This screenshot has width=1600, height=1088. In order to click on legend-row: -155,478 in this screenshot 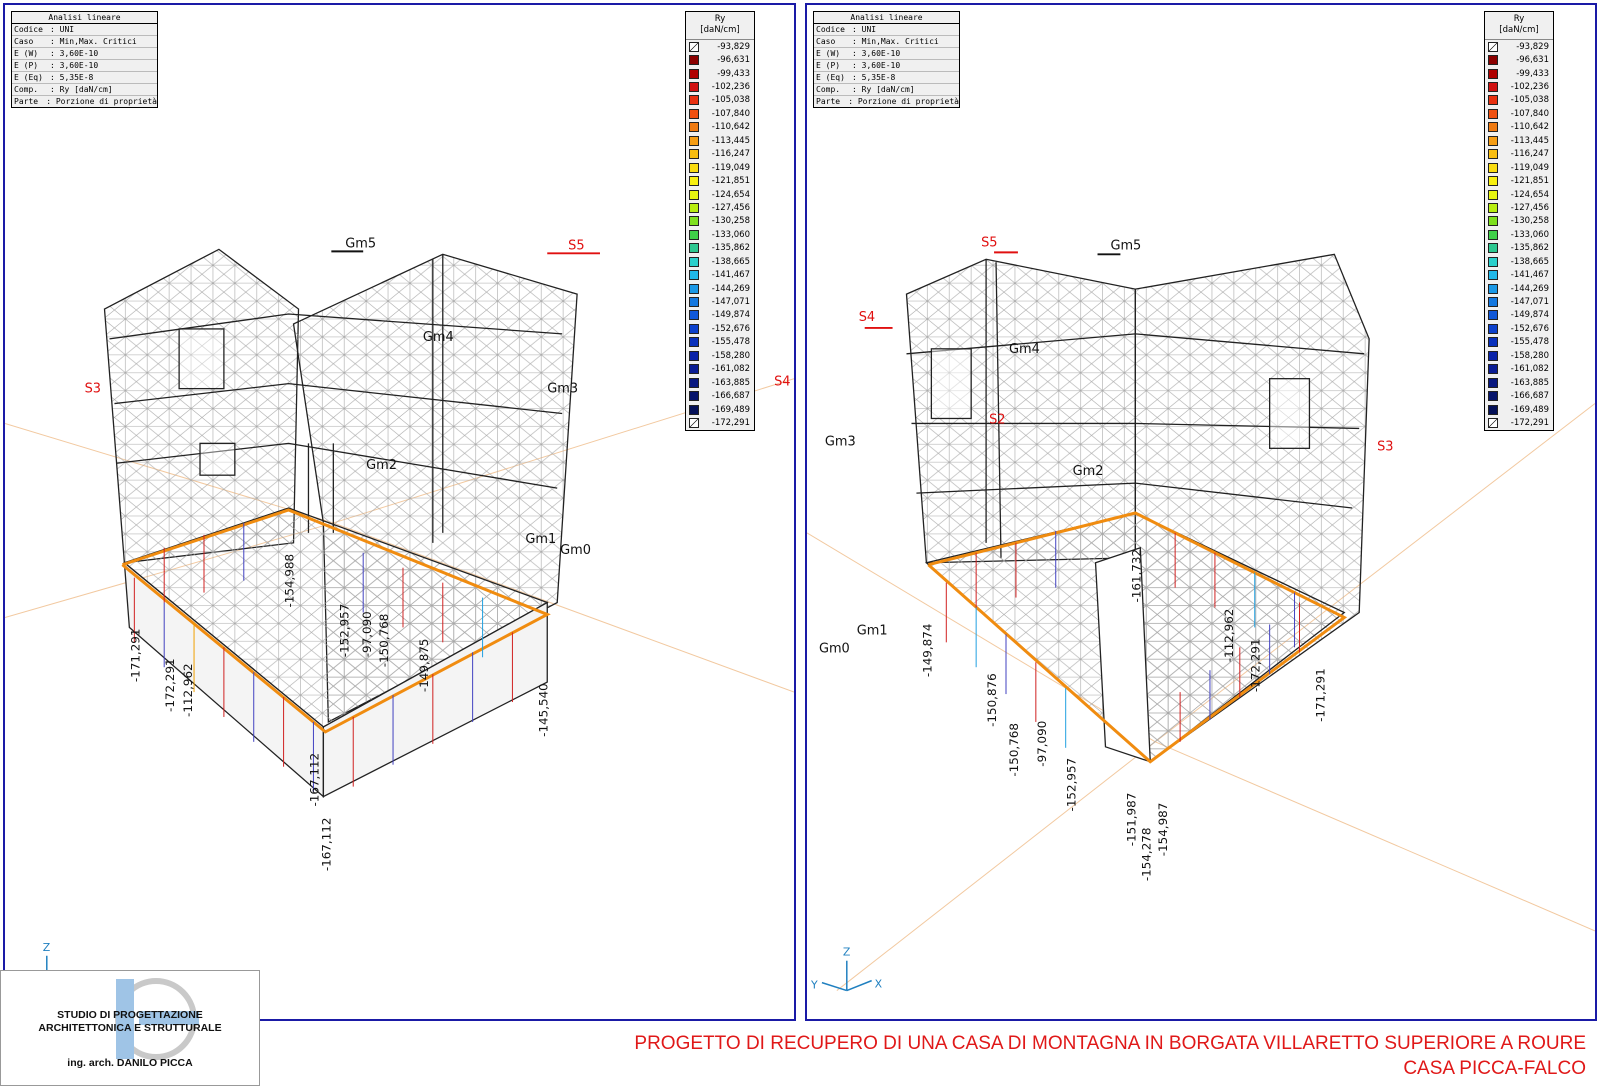, I will do `click(1519, 342)`.